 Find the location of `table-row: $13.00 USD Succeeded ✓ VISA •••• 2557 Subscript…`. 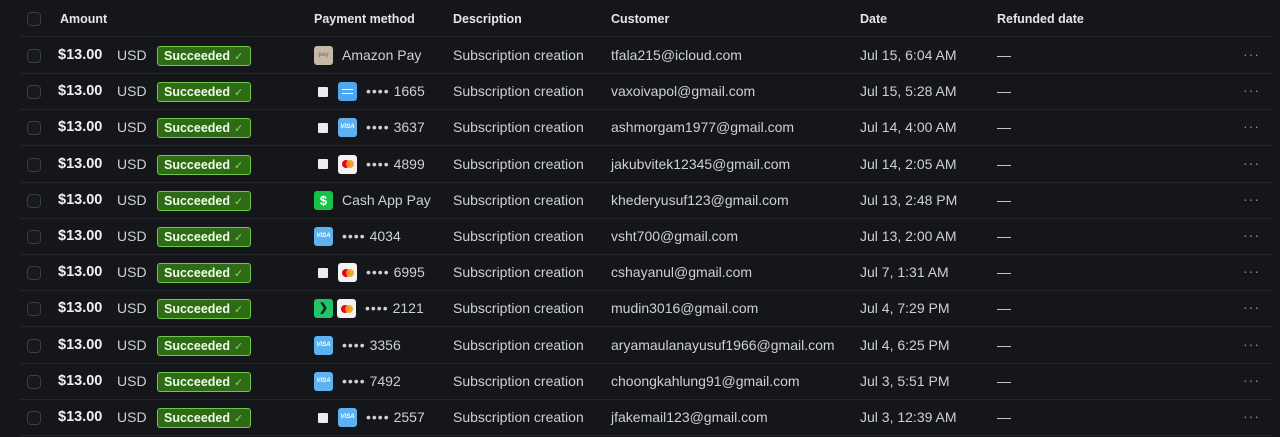

table-row: $13.00 USD Succeeded ✓ VISA •••• 2557 Subscript… is located at coordinates (646, 418).